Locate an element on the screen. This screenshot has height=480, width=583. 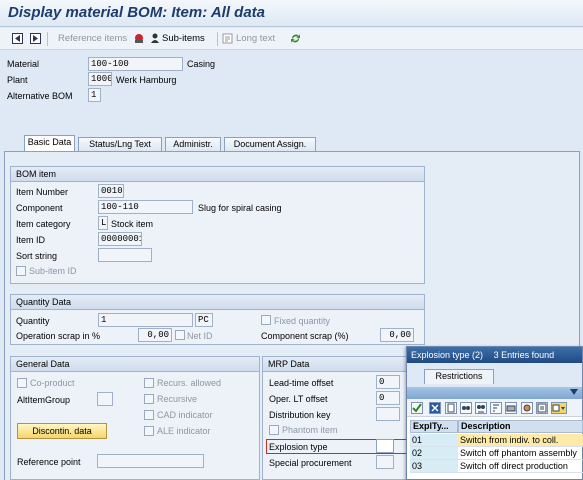
sub-item-id-checkbox is located at coordinates (21, 271).